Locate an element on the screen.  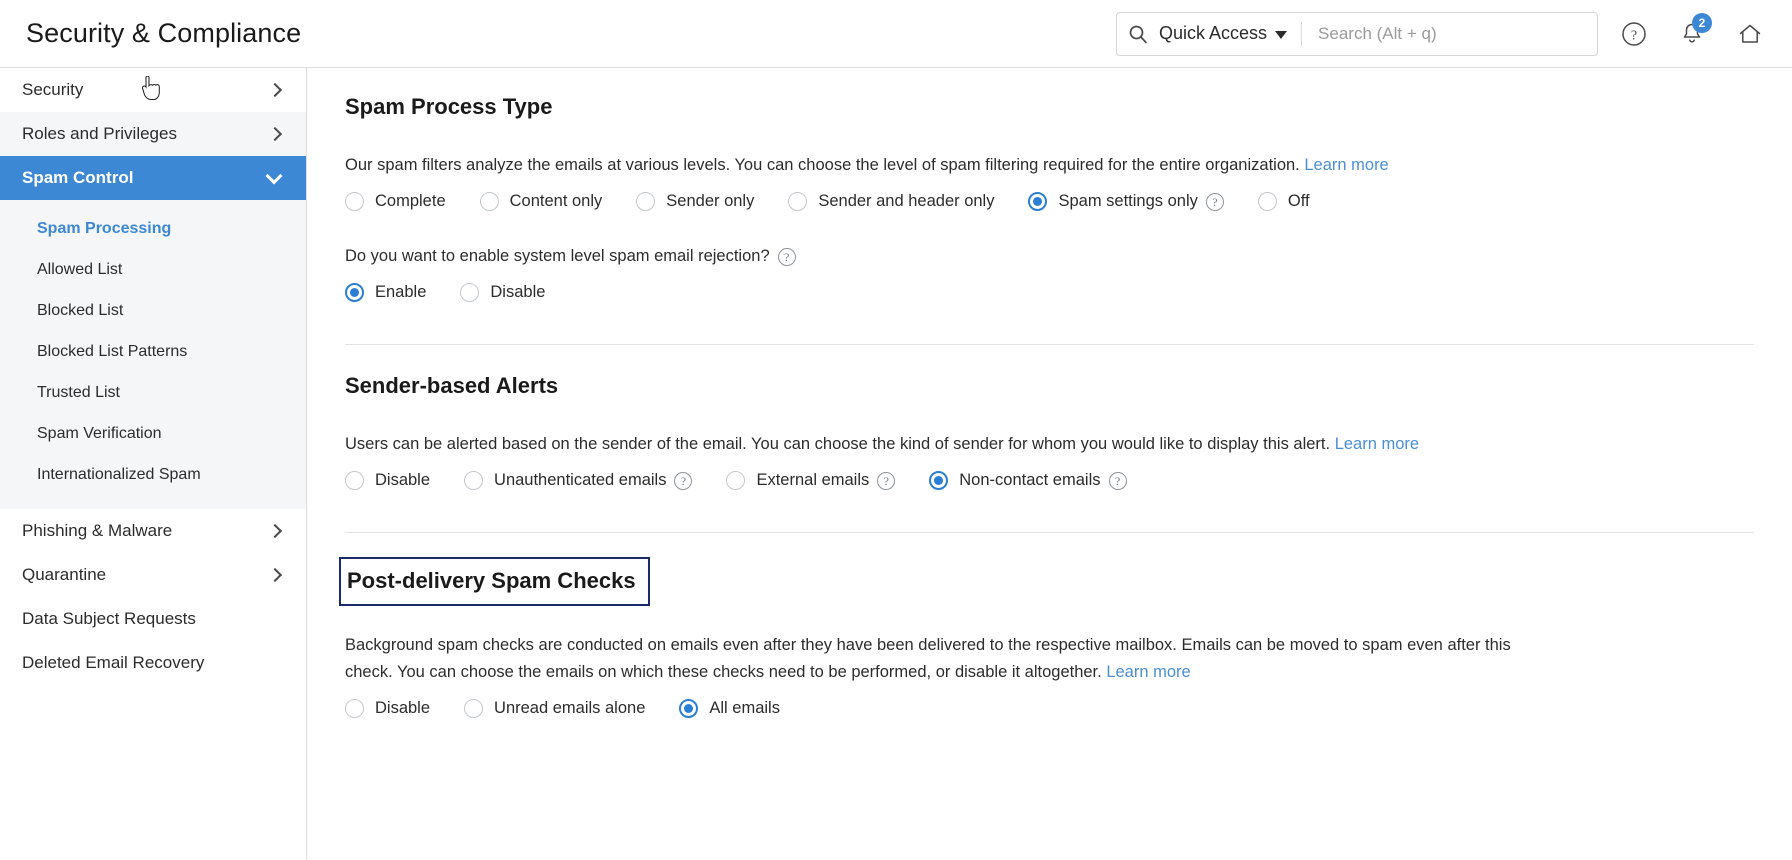
sidebar-item-phishing-malware: Phishing & Malware is located at coordinates (153, 531).